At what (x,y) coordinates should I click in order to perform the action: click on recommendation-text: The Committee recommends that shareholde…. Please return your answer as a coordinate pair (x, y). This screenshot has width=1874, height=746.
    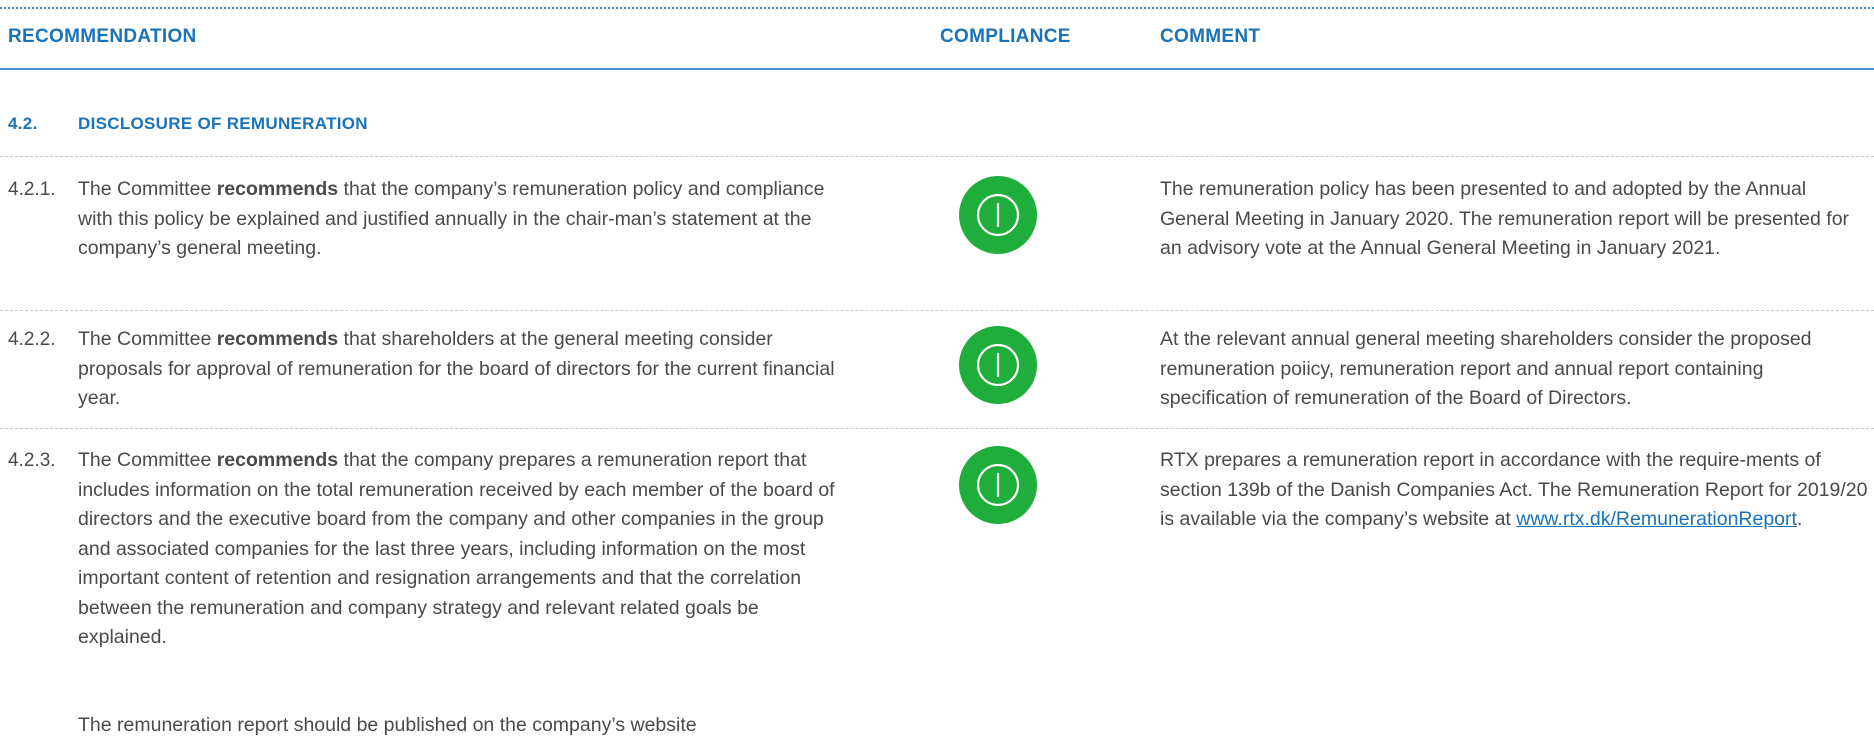
    Looking at the image, I should click on (463, 369).